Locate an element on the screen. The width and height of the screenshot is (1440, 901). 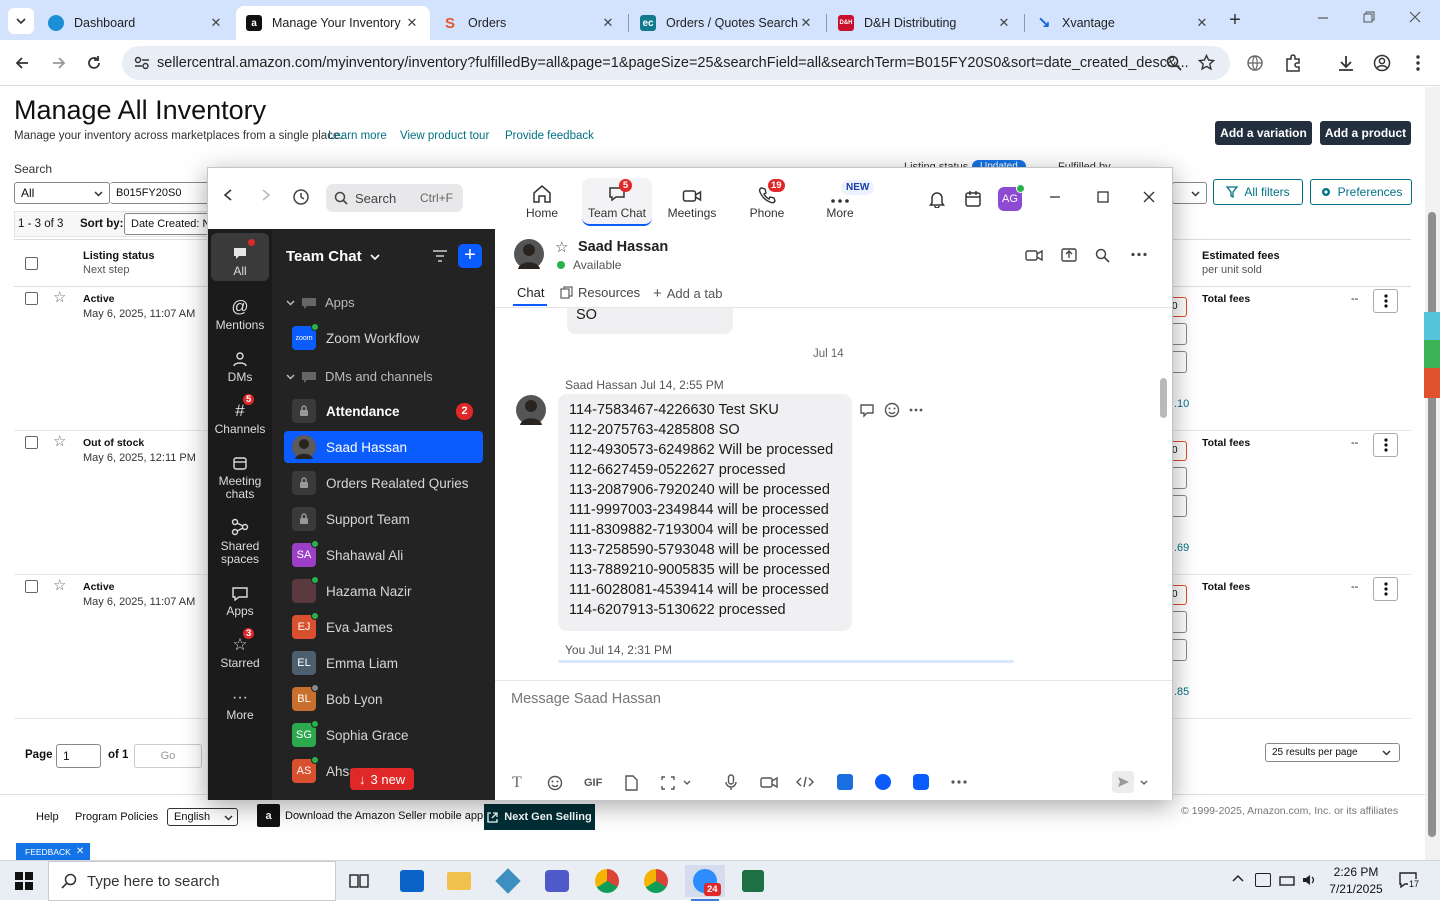
tab-dh-distributing: D&H D&H Distributing ✕ is located at coordinates (925, 23).